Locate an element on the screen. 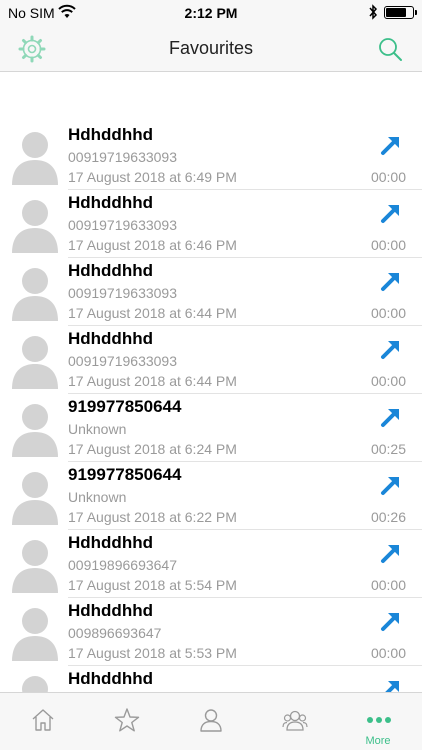  navigation-bar: Favourites is located at coordinates (211, 49).